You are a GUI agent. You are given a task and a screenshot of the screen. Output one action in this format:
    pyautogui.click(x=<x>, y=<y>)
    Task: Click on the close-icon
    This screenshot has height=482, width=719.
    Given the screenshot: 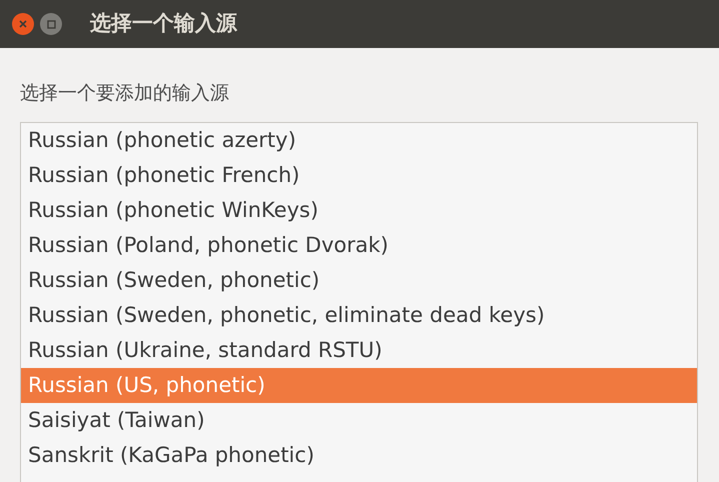 What is the action you would take?
    pyautogui.click(x=23, y=24)
    